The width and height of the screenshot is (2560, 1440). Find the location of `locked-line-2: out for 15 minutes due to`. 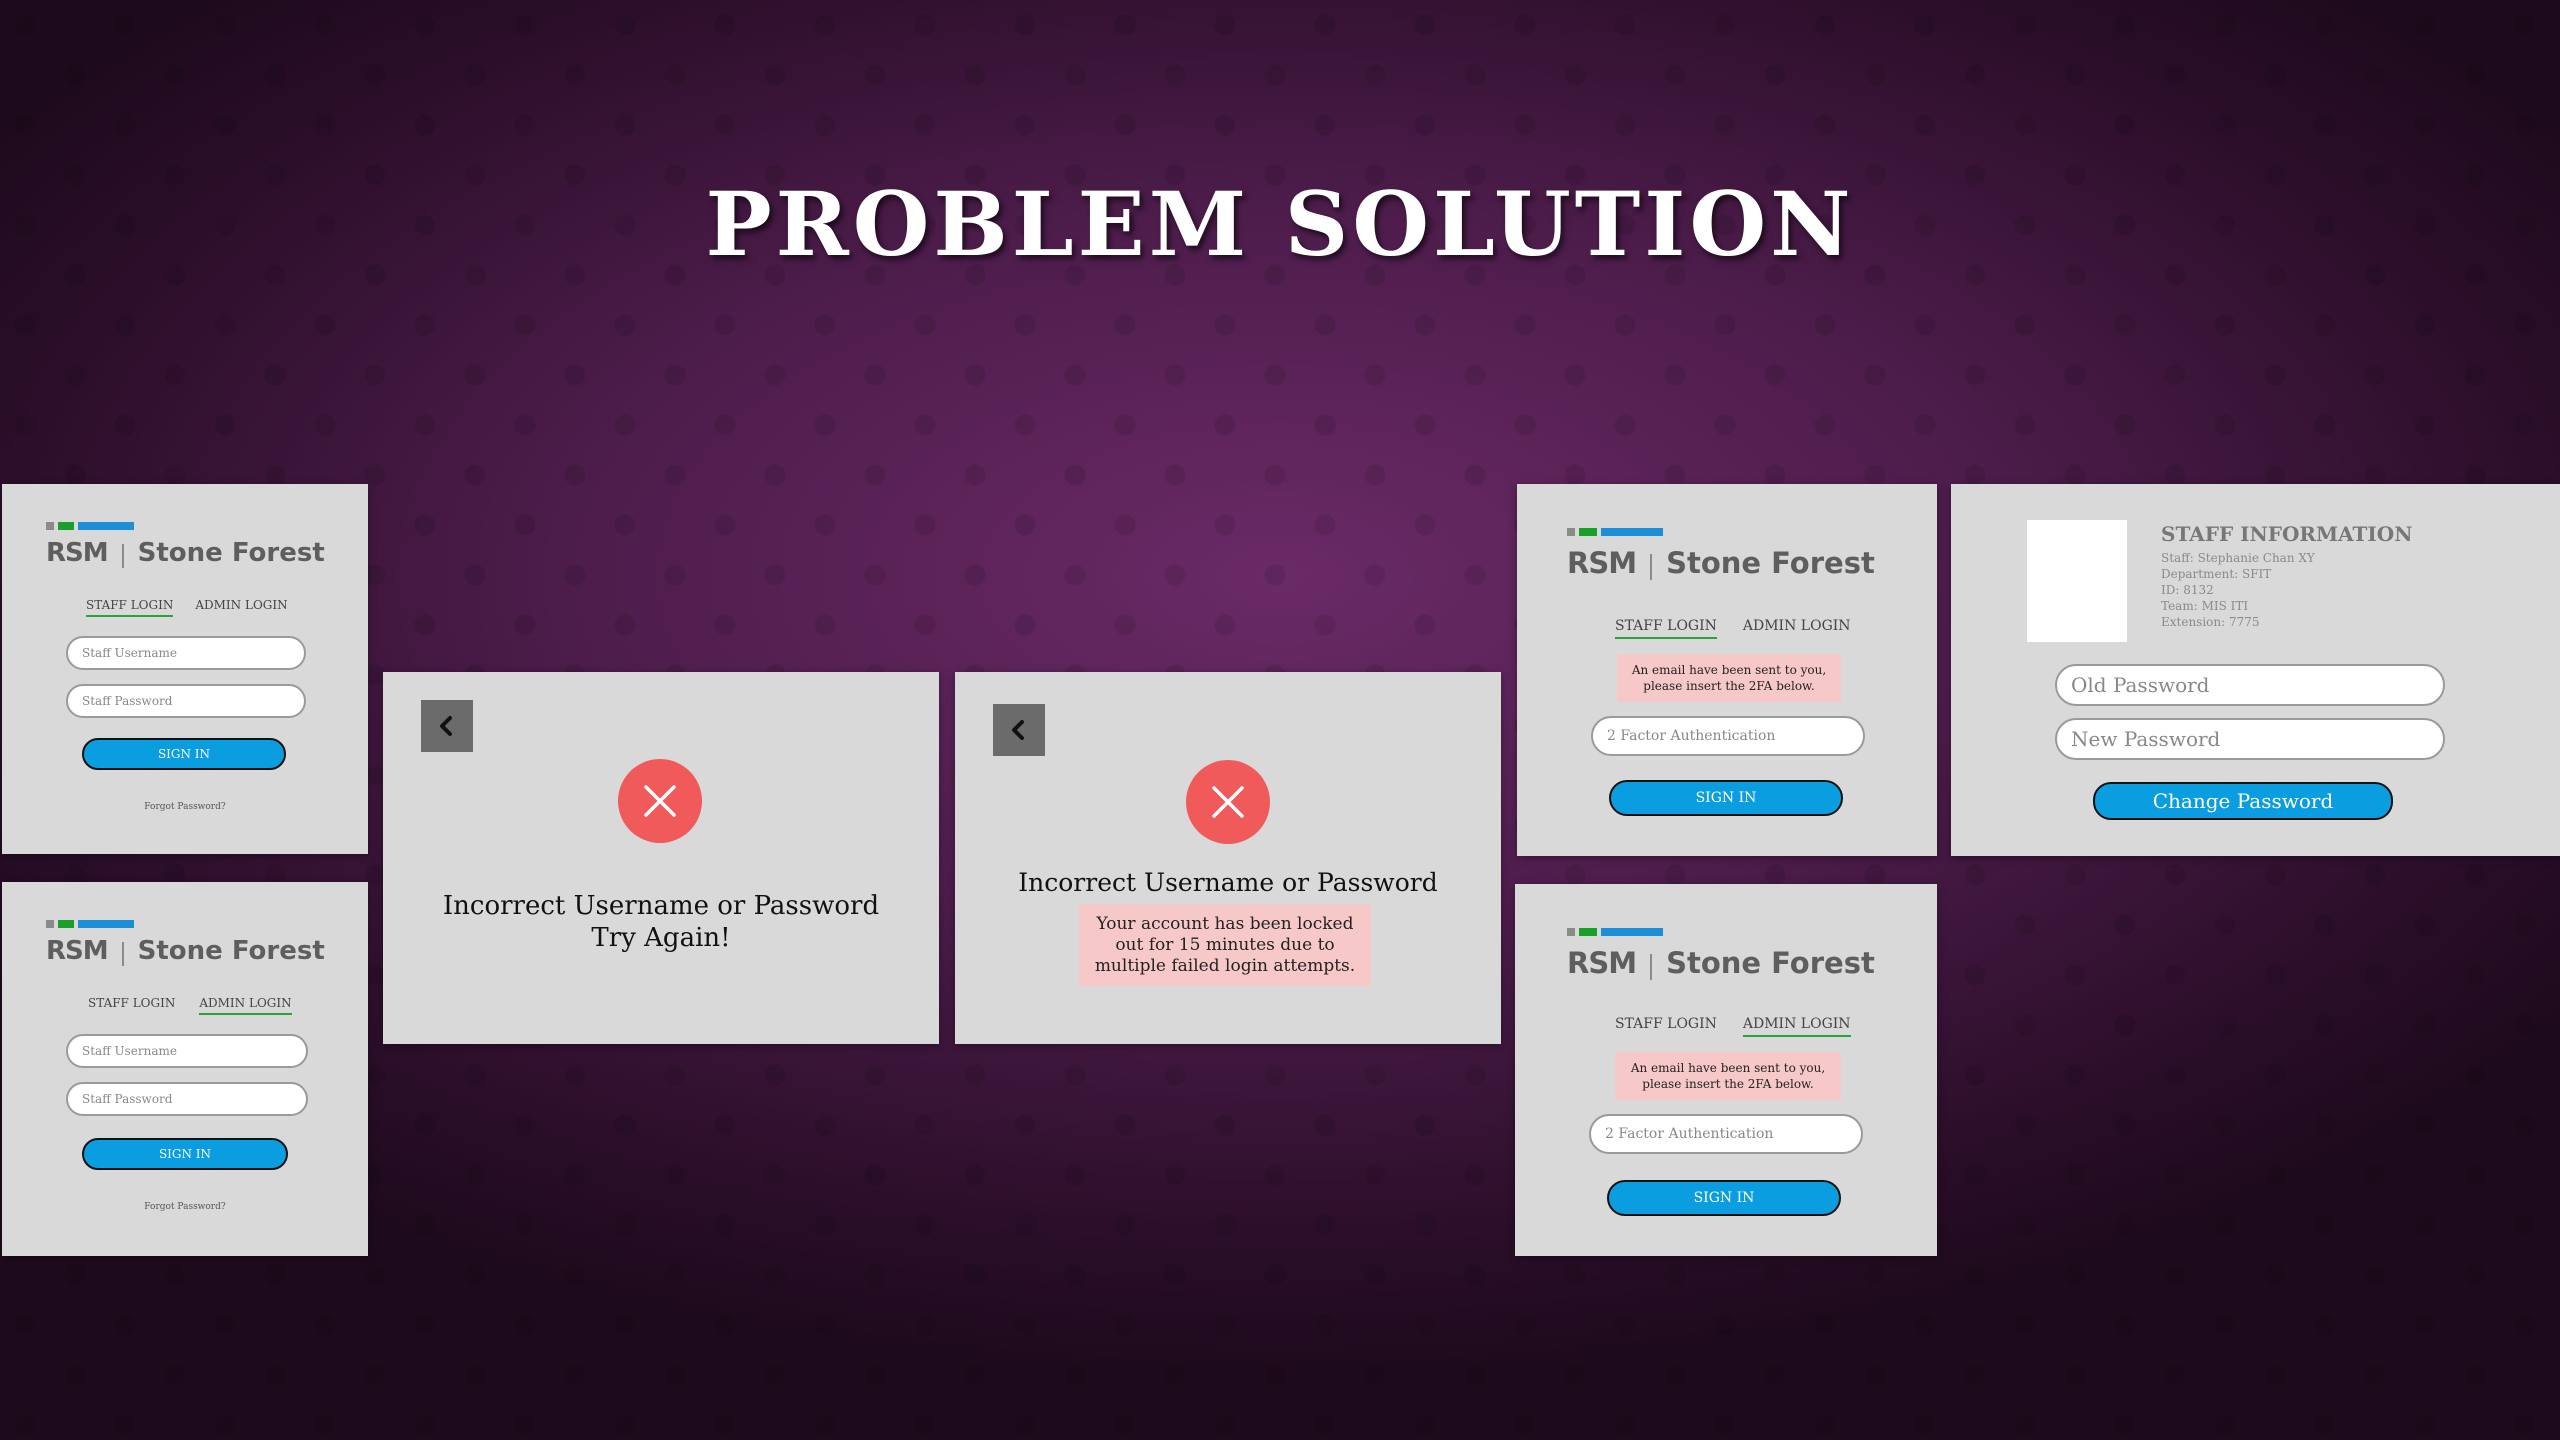

locked-line-2: out for 15 minutes due to is located at coordinates (1225, 944).